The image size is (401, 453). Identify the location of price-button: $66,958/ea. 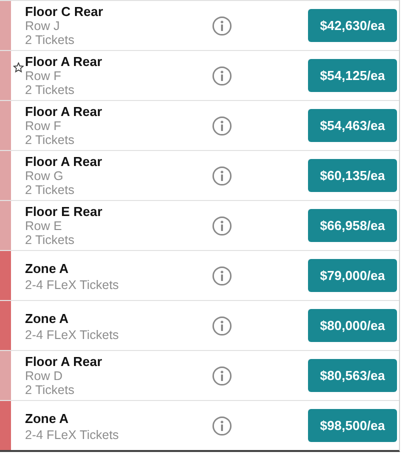
(352, 225).